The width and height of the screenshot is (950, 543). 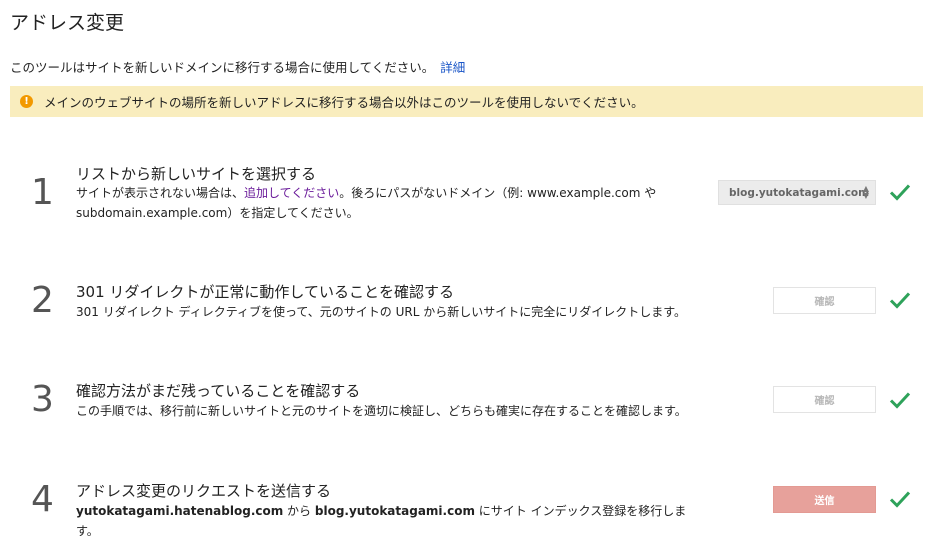 What do you see at coordinates (26, 101) in the screenshot?
I see `alert-circle-icon: !` at bounding box center [26, 101].